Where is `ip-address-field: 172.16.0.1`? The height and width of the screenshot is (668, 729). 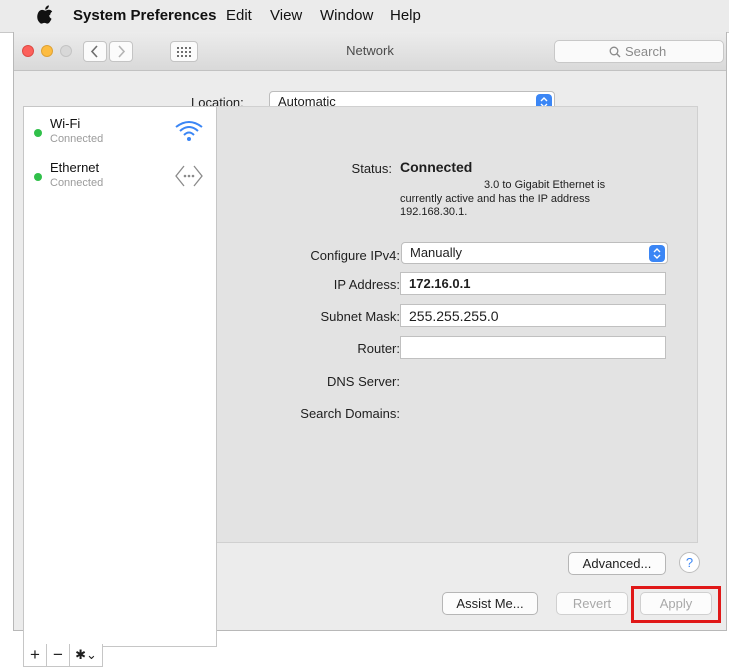
ip-address-field: 172.16.0.1 is located at coordinates (533, 283).